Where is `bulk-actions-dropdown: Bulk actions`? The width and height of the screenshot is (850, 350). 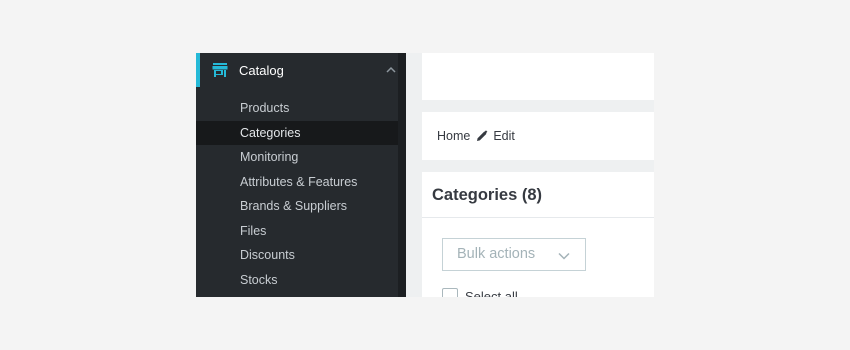 bulk-actions-dropdown: Bulk actions is located at coordinates (514, 254).